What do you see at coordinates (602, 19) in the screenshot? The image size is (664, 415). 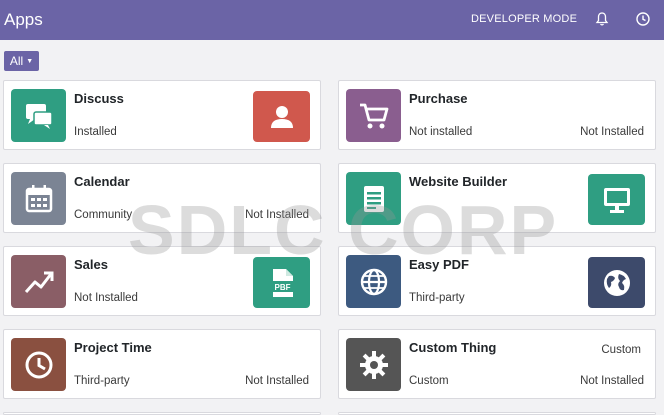 I see `bell-icon` at bounding box center [602, 19].